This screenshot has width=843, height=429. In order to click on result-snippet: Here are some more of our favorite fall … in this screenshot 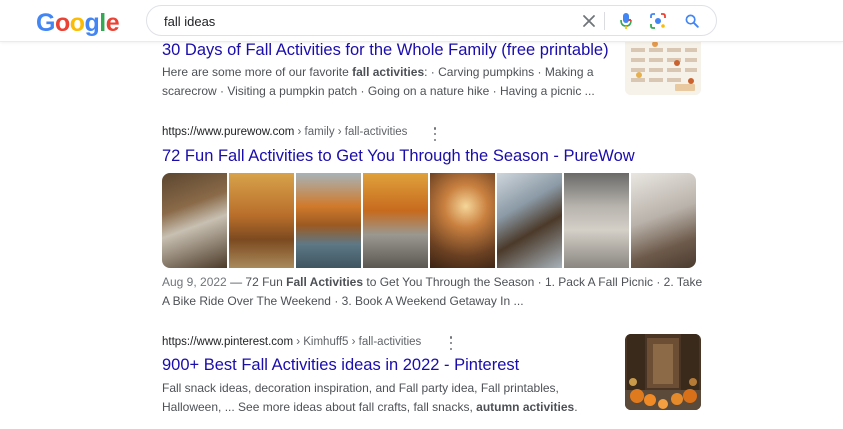, I will do `click(378, 81)`.